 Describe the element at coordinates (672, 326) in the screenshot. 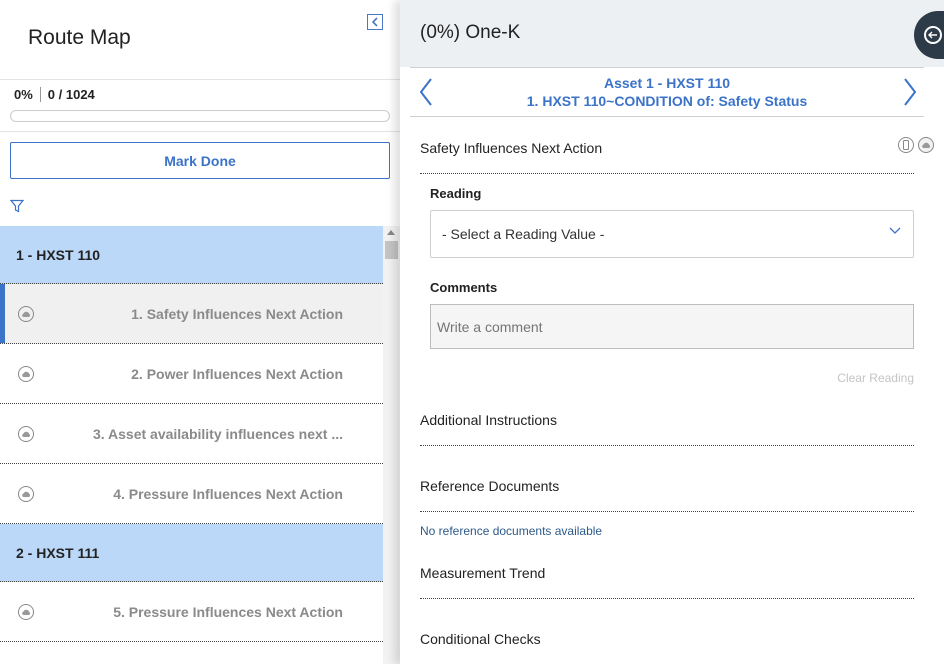

I see `comment-input` at that location.